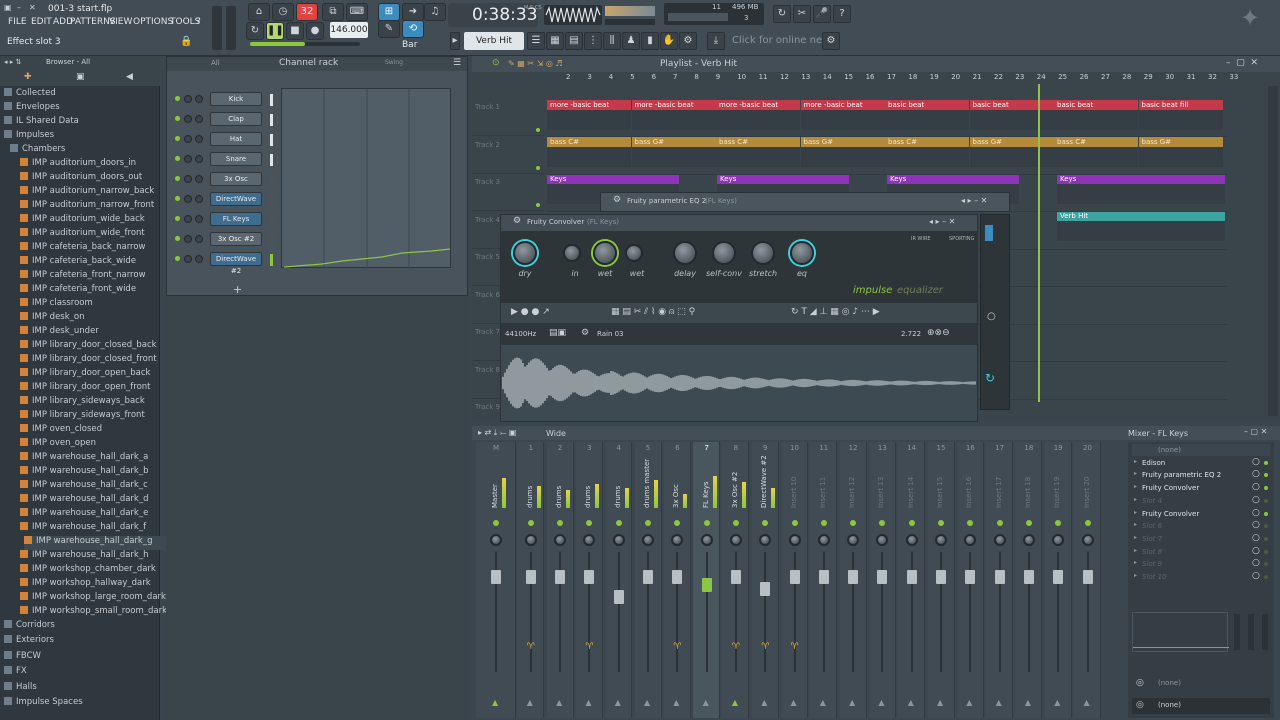 This screenshot has height=720, width=1280. What do you see at coordinates (560, 580) in the screenshot?
I see `mixer-strip: 2 drums ▲` at bounding box center [560, 580].